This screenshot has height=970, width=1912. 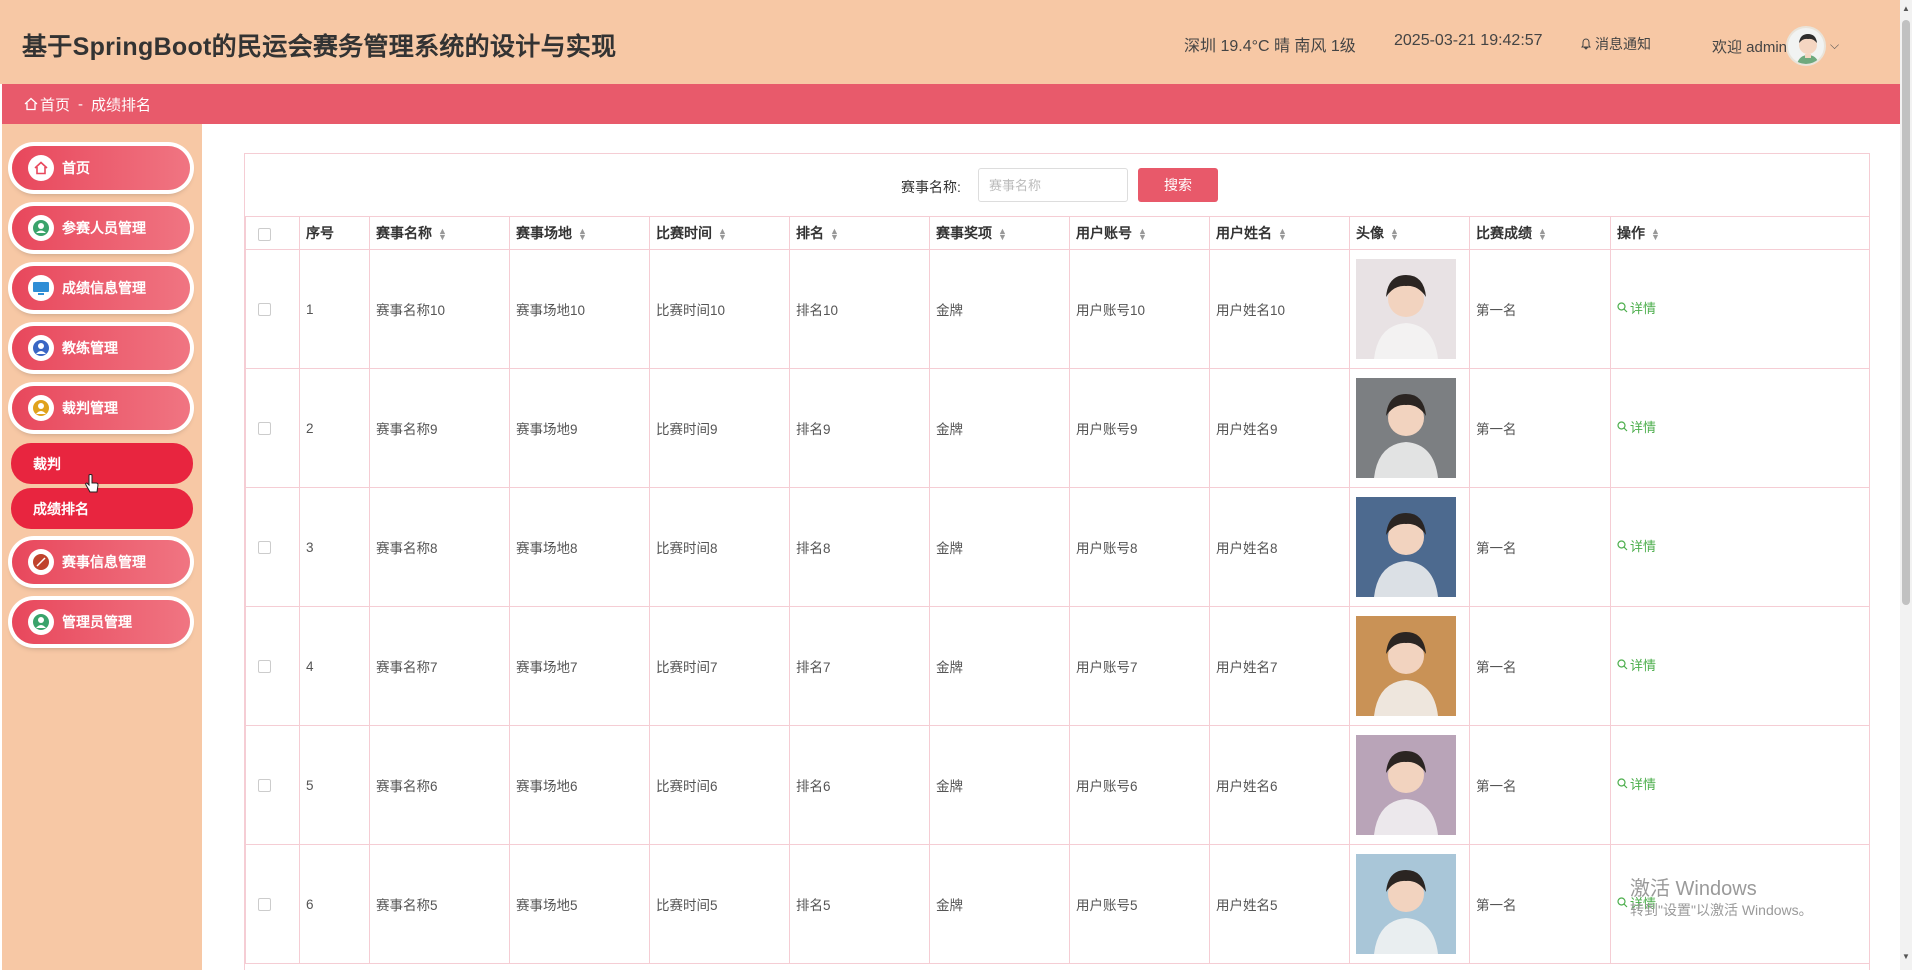 I want to click on sidebar-item-label: 教练管理, so click(x=90, y=348).